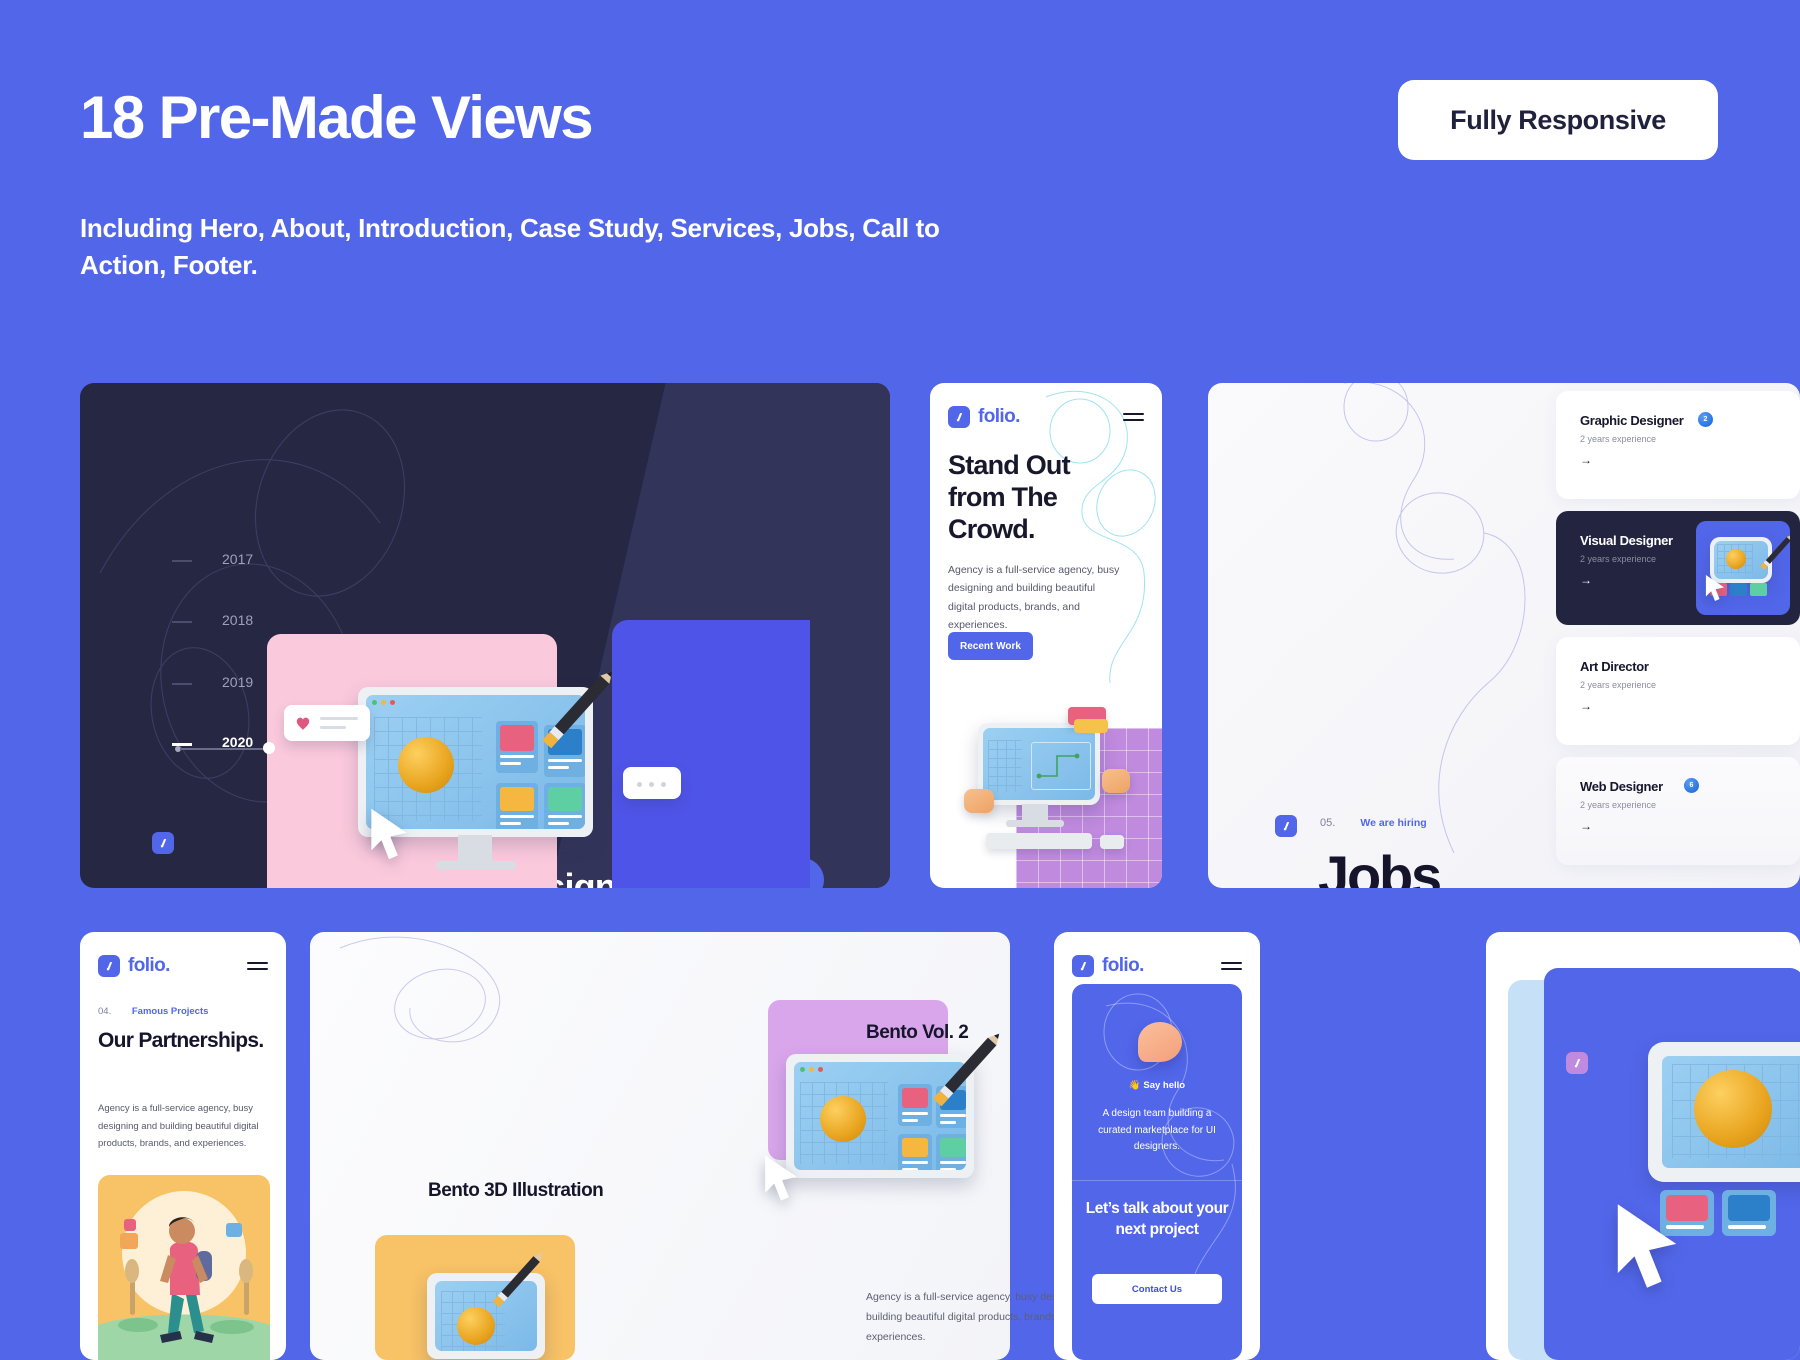  I want to click on job-title: Visual Designer, so click(1626, 540).